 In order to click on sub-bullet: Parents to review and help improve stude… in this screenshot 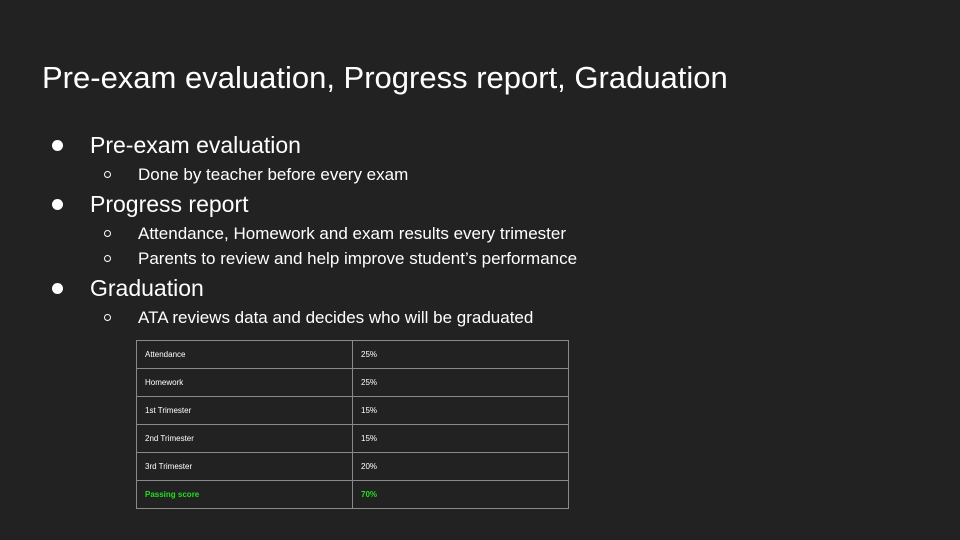, I will do `click(341, 259)`.